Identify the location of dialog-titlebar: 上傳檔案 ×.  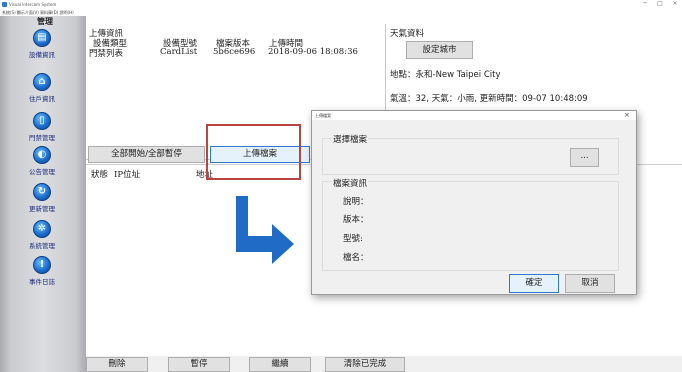
(474, 115).